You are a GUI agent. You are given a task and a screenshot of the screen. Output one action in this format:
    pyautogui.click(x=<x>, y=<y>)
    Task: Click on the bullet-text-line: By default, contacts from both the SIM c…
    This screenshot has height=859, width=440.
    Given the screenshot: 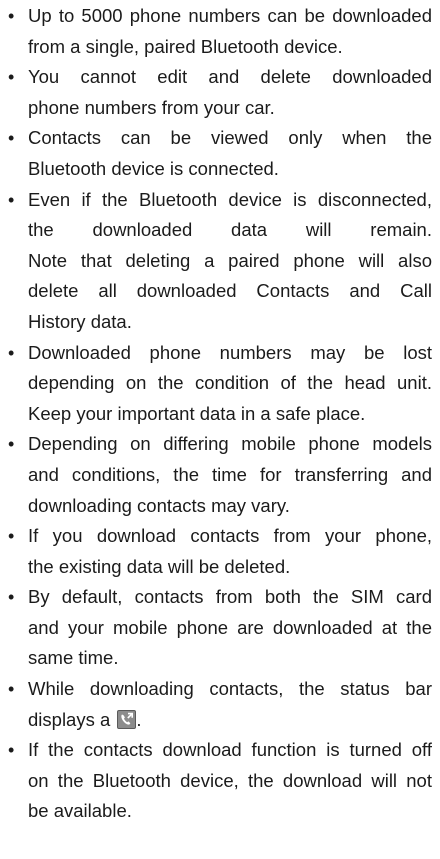 What is the action you would take?
    pyautogui.click(x=230, y=597)
    